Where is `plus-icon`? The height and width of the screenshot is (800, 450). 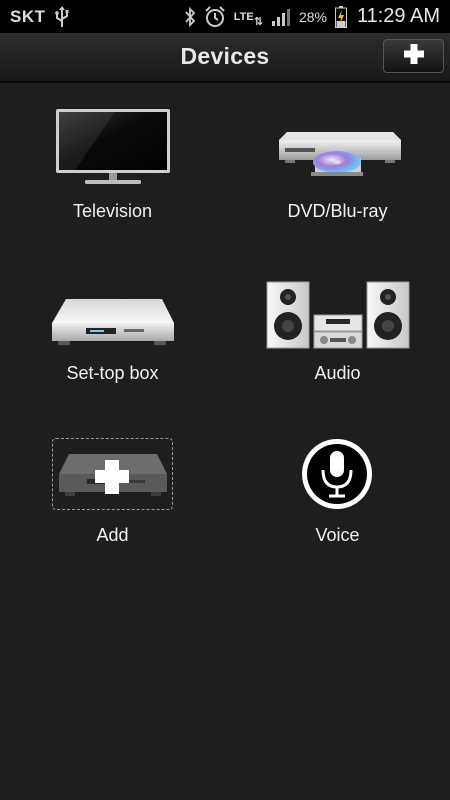
plus-icon is located at coordinates (414, 56).